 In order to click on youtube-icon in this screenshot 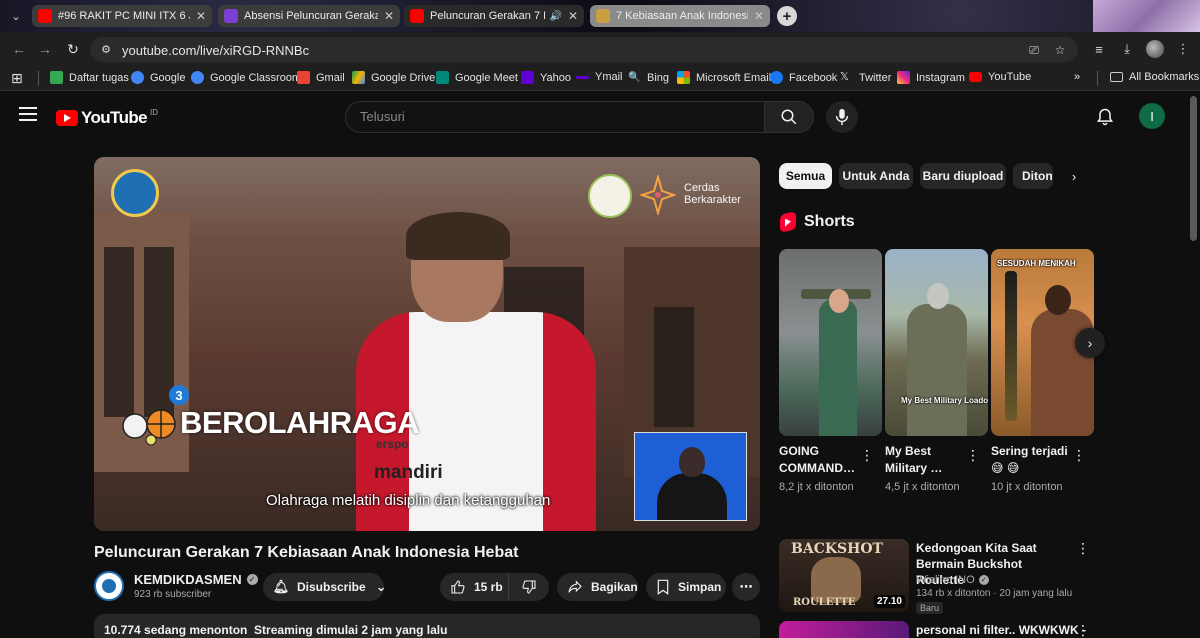, I will do `click(975, 77)`.